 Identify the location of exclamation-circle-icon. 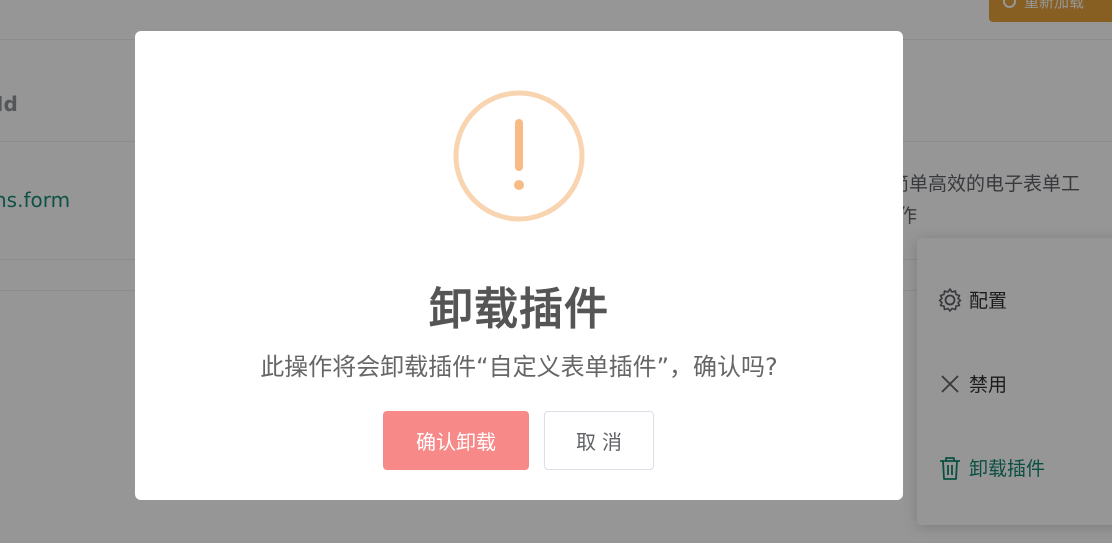
(519, 156).